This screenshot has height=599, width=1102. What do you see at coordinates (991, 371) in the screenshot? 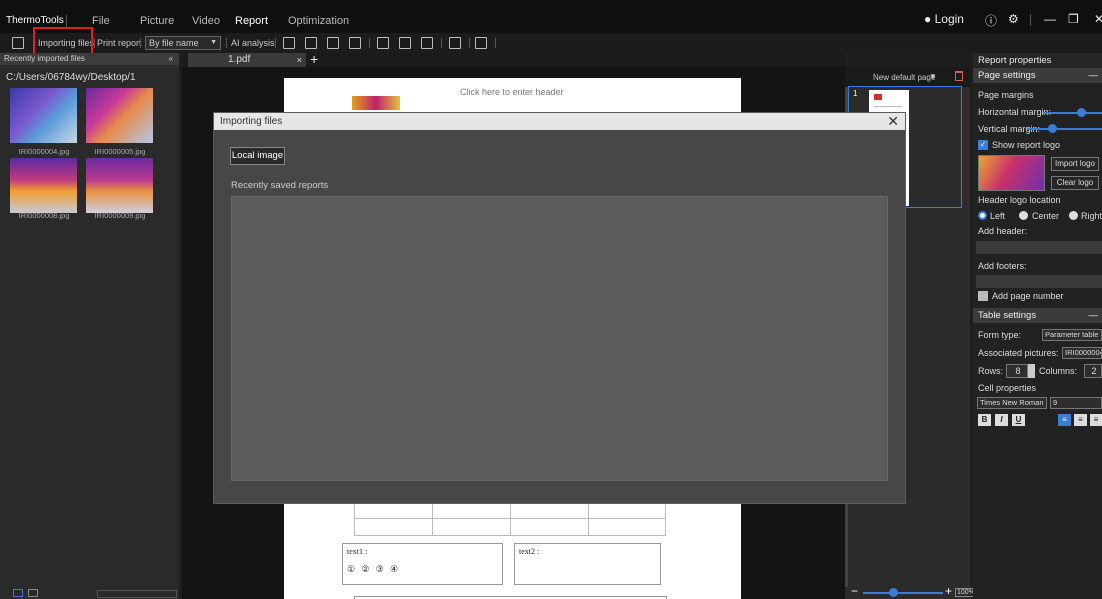
I see `rows-label: Rows:` at bounding box center [991, 371].